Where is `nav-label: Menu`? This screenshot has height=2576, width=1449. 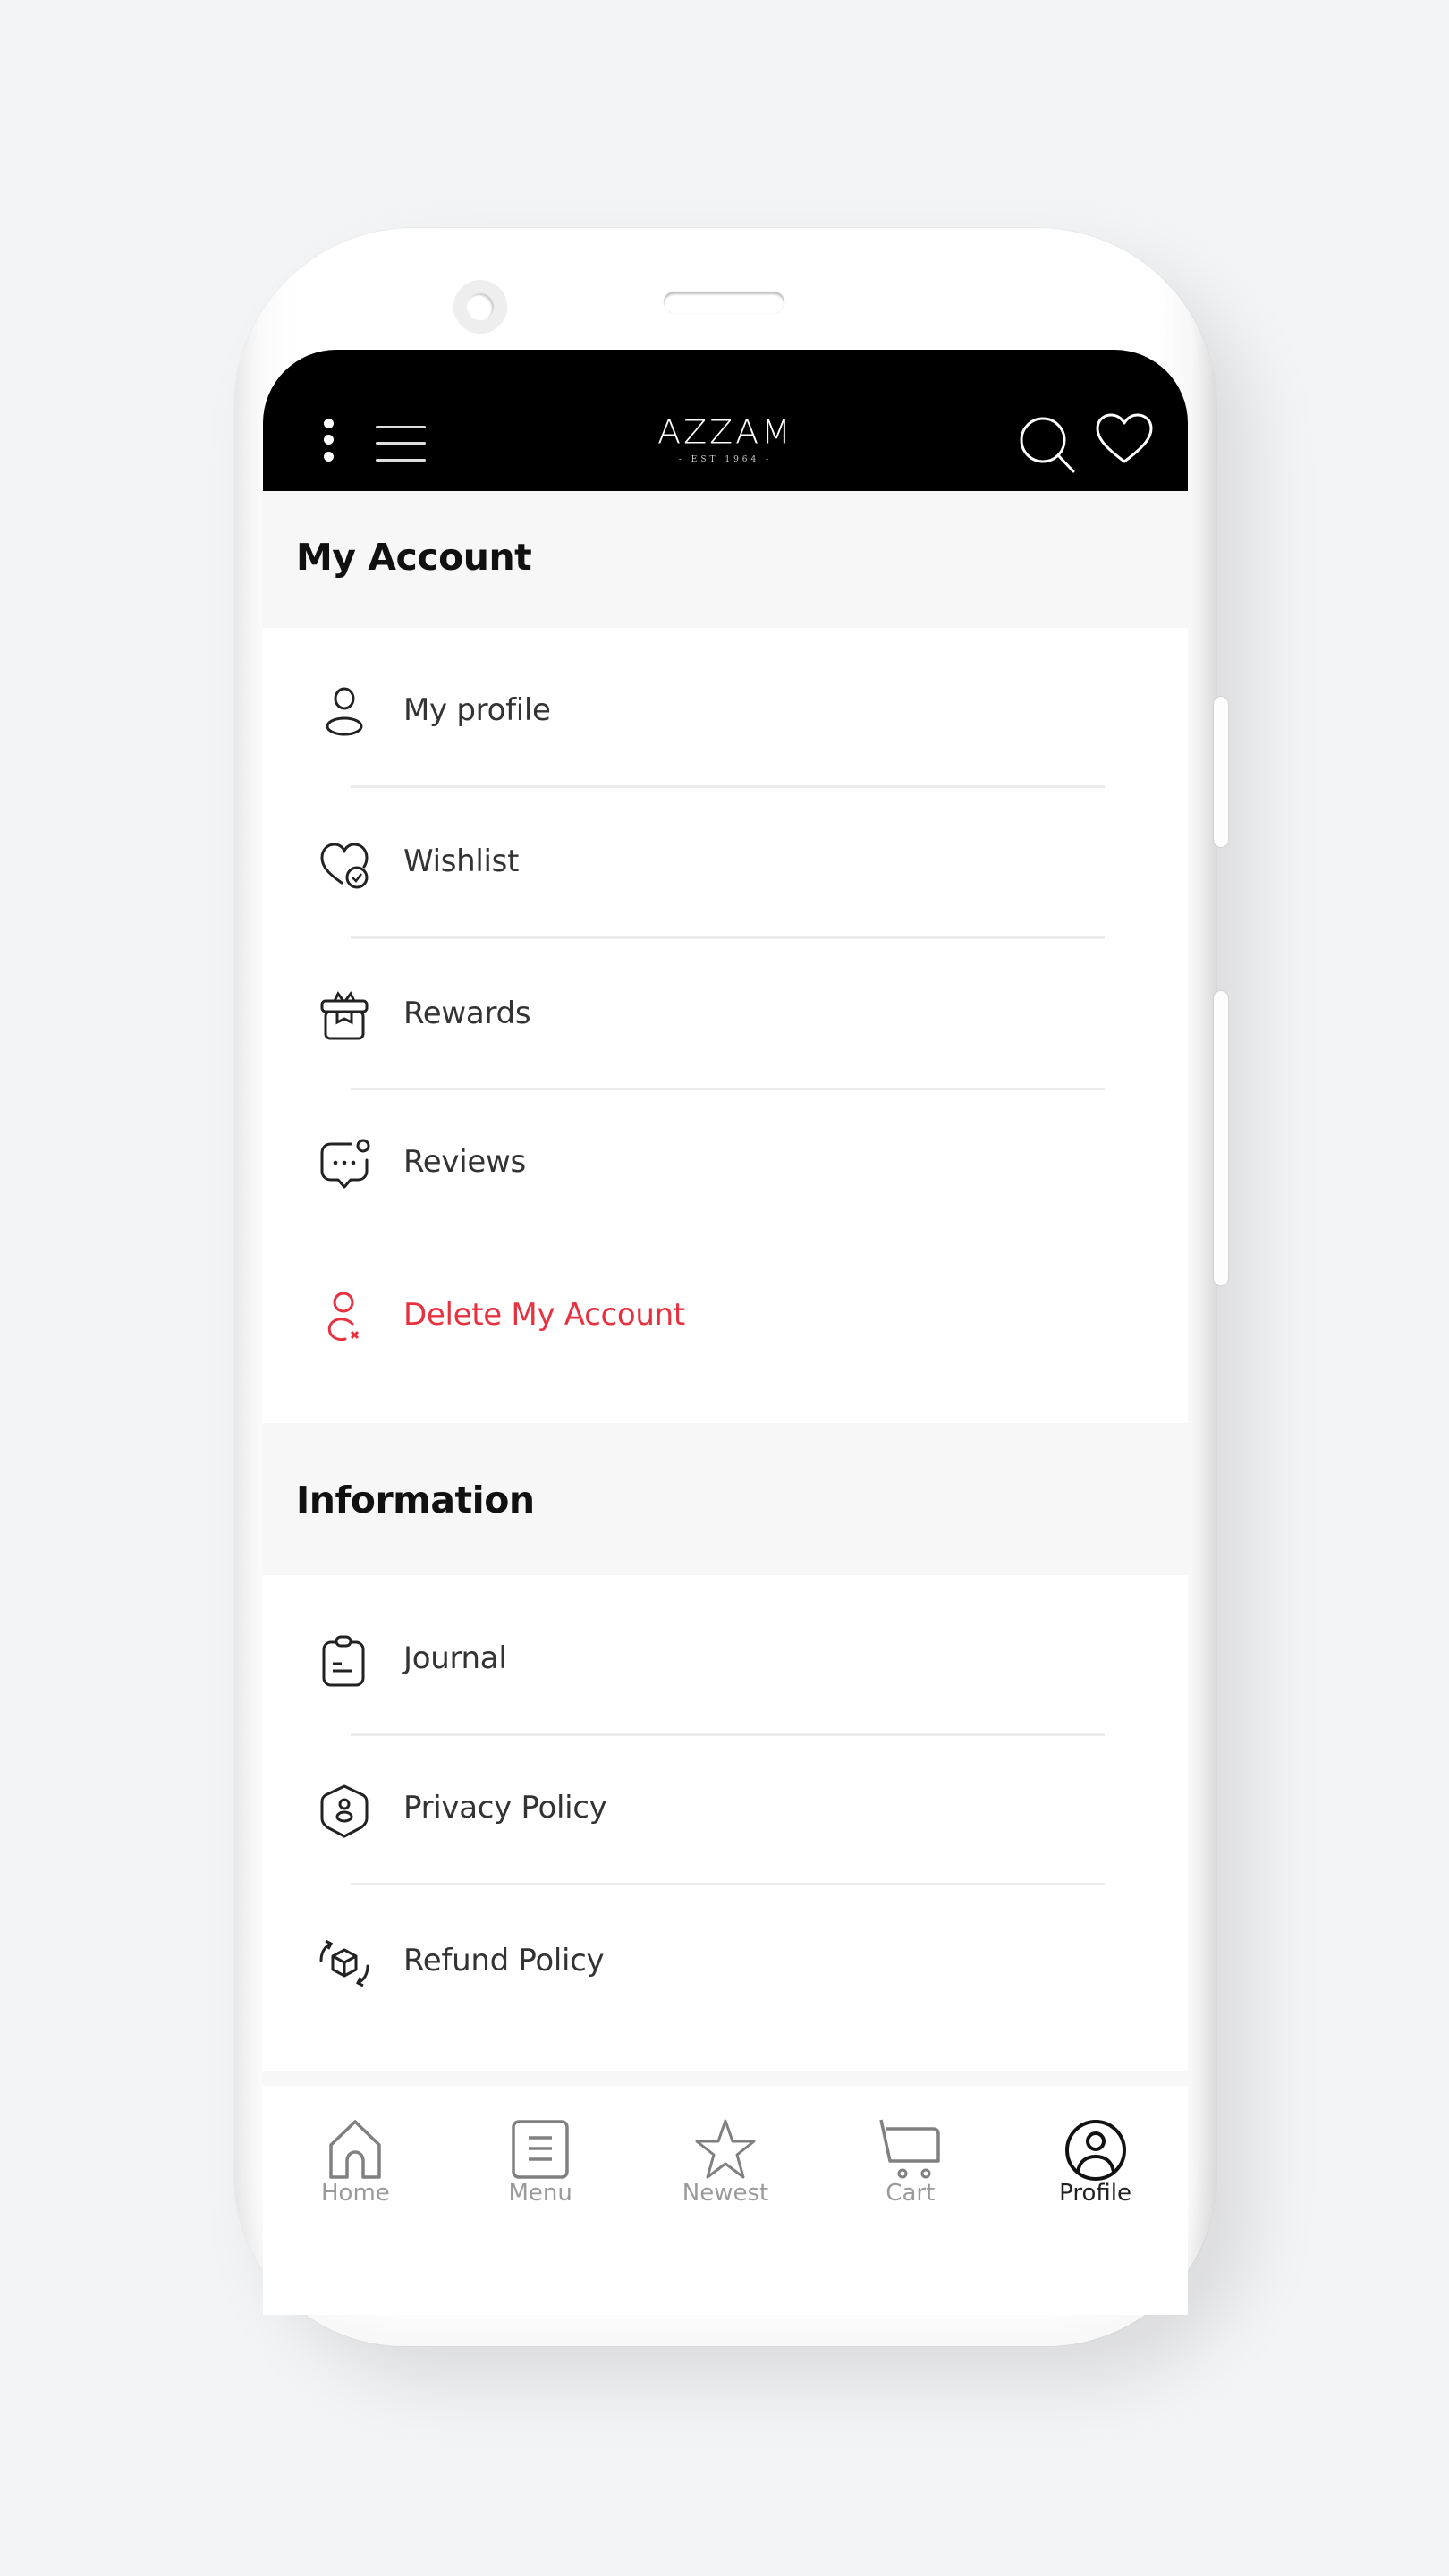
nav-label: Menu is located at coordinates (540, 2193).